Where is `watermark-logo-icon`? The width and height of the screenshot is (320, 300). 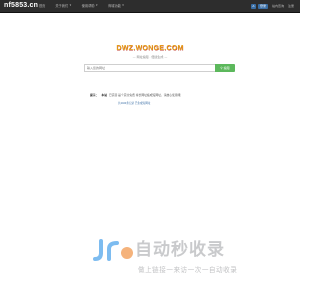 watermark-logo-icon is located at coordinates (113, 250).